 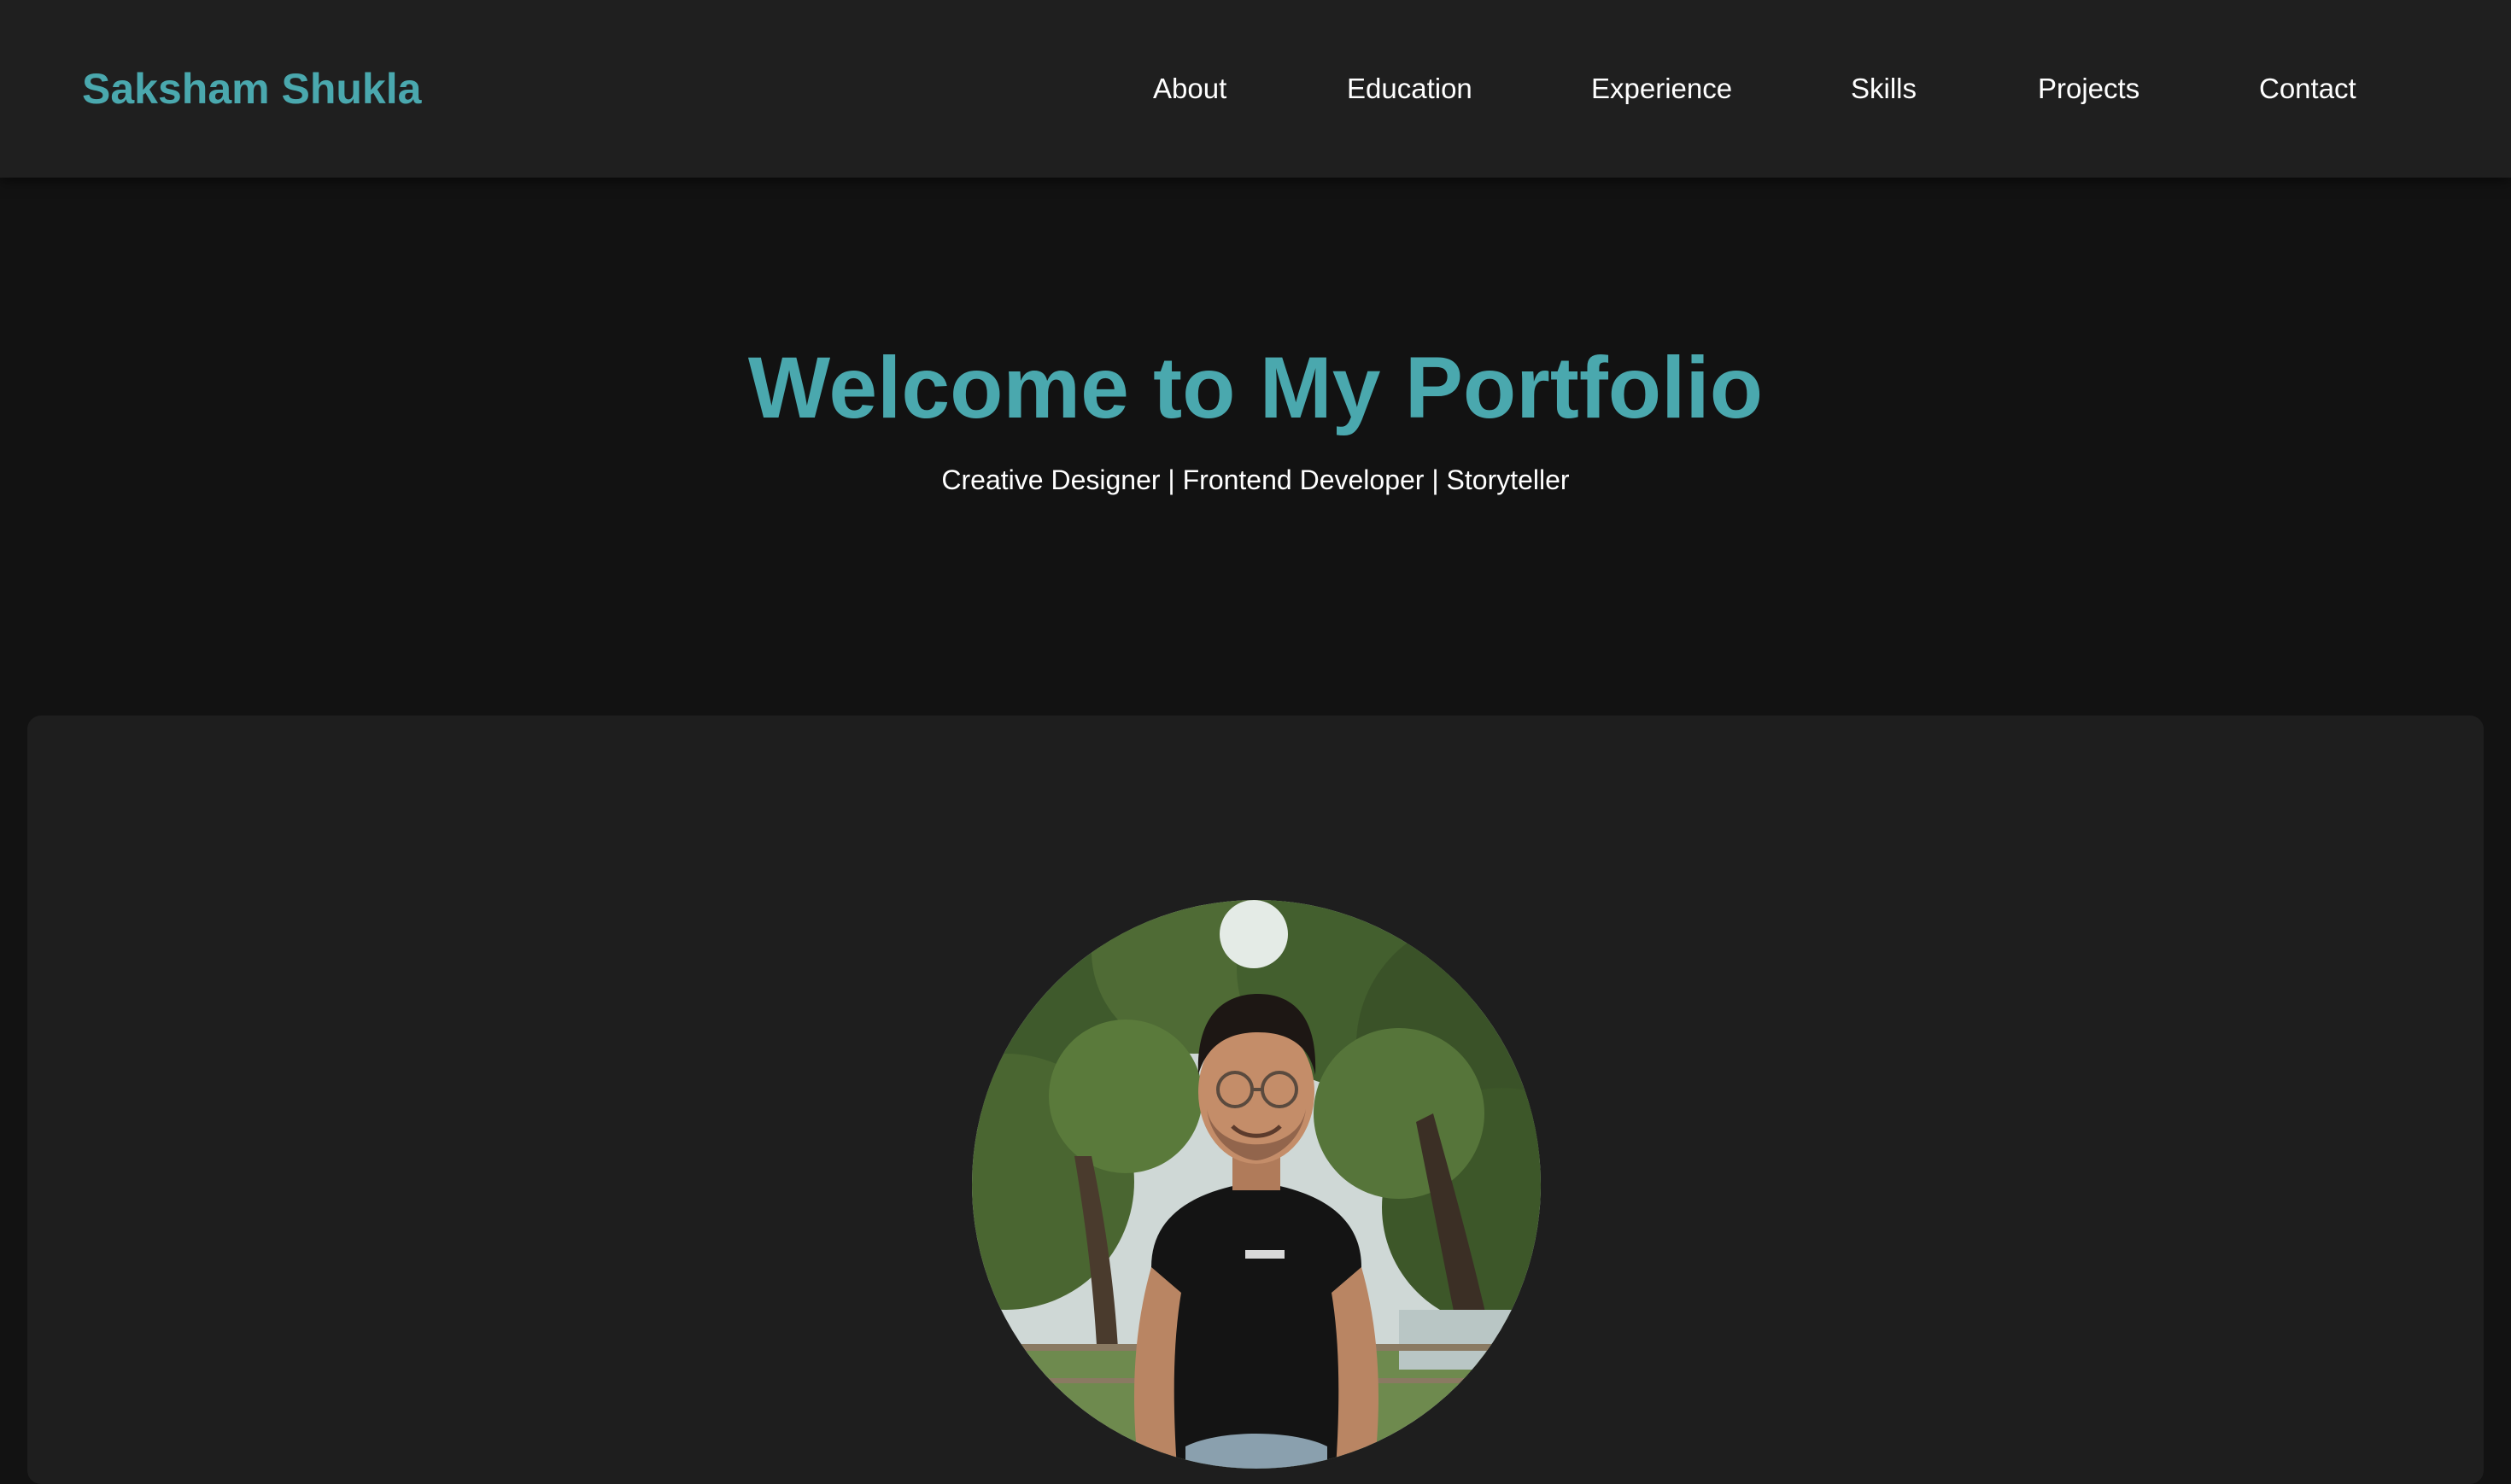 What do you see at coordinates (1190, 89) in the screenshot?
I see `nav-link-about: About` at bounding box center [1190, 89].